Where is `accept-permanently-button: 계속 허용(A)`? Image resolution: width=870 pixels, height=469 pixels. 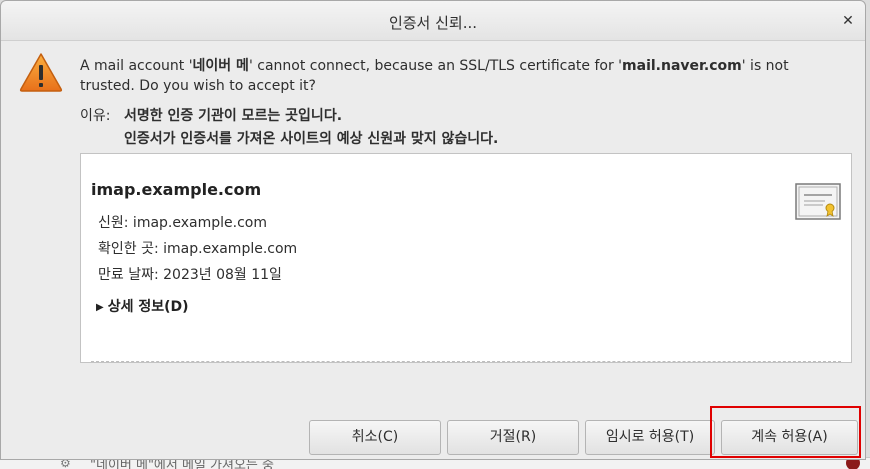 accept-permanently-button: 계속 허용(A) is located at coordinates (789, 437).